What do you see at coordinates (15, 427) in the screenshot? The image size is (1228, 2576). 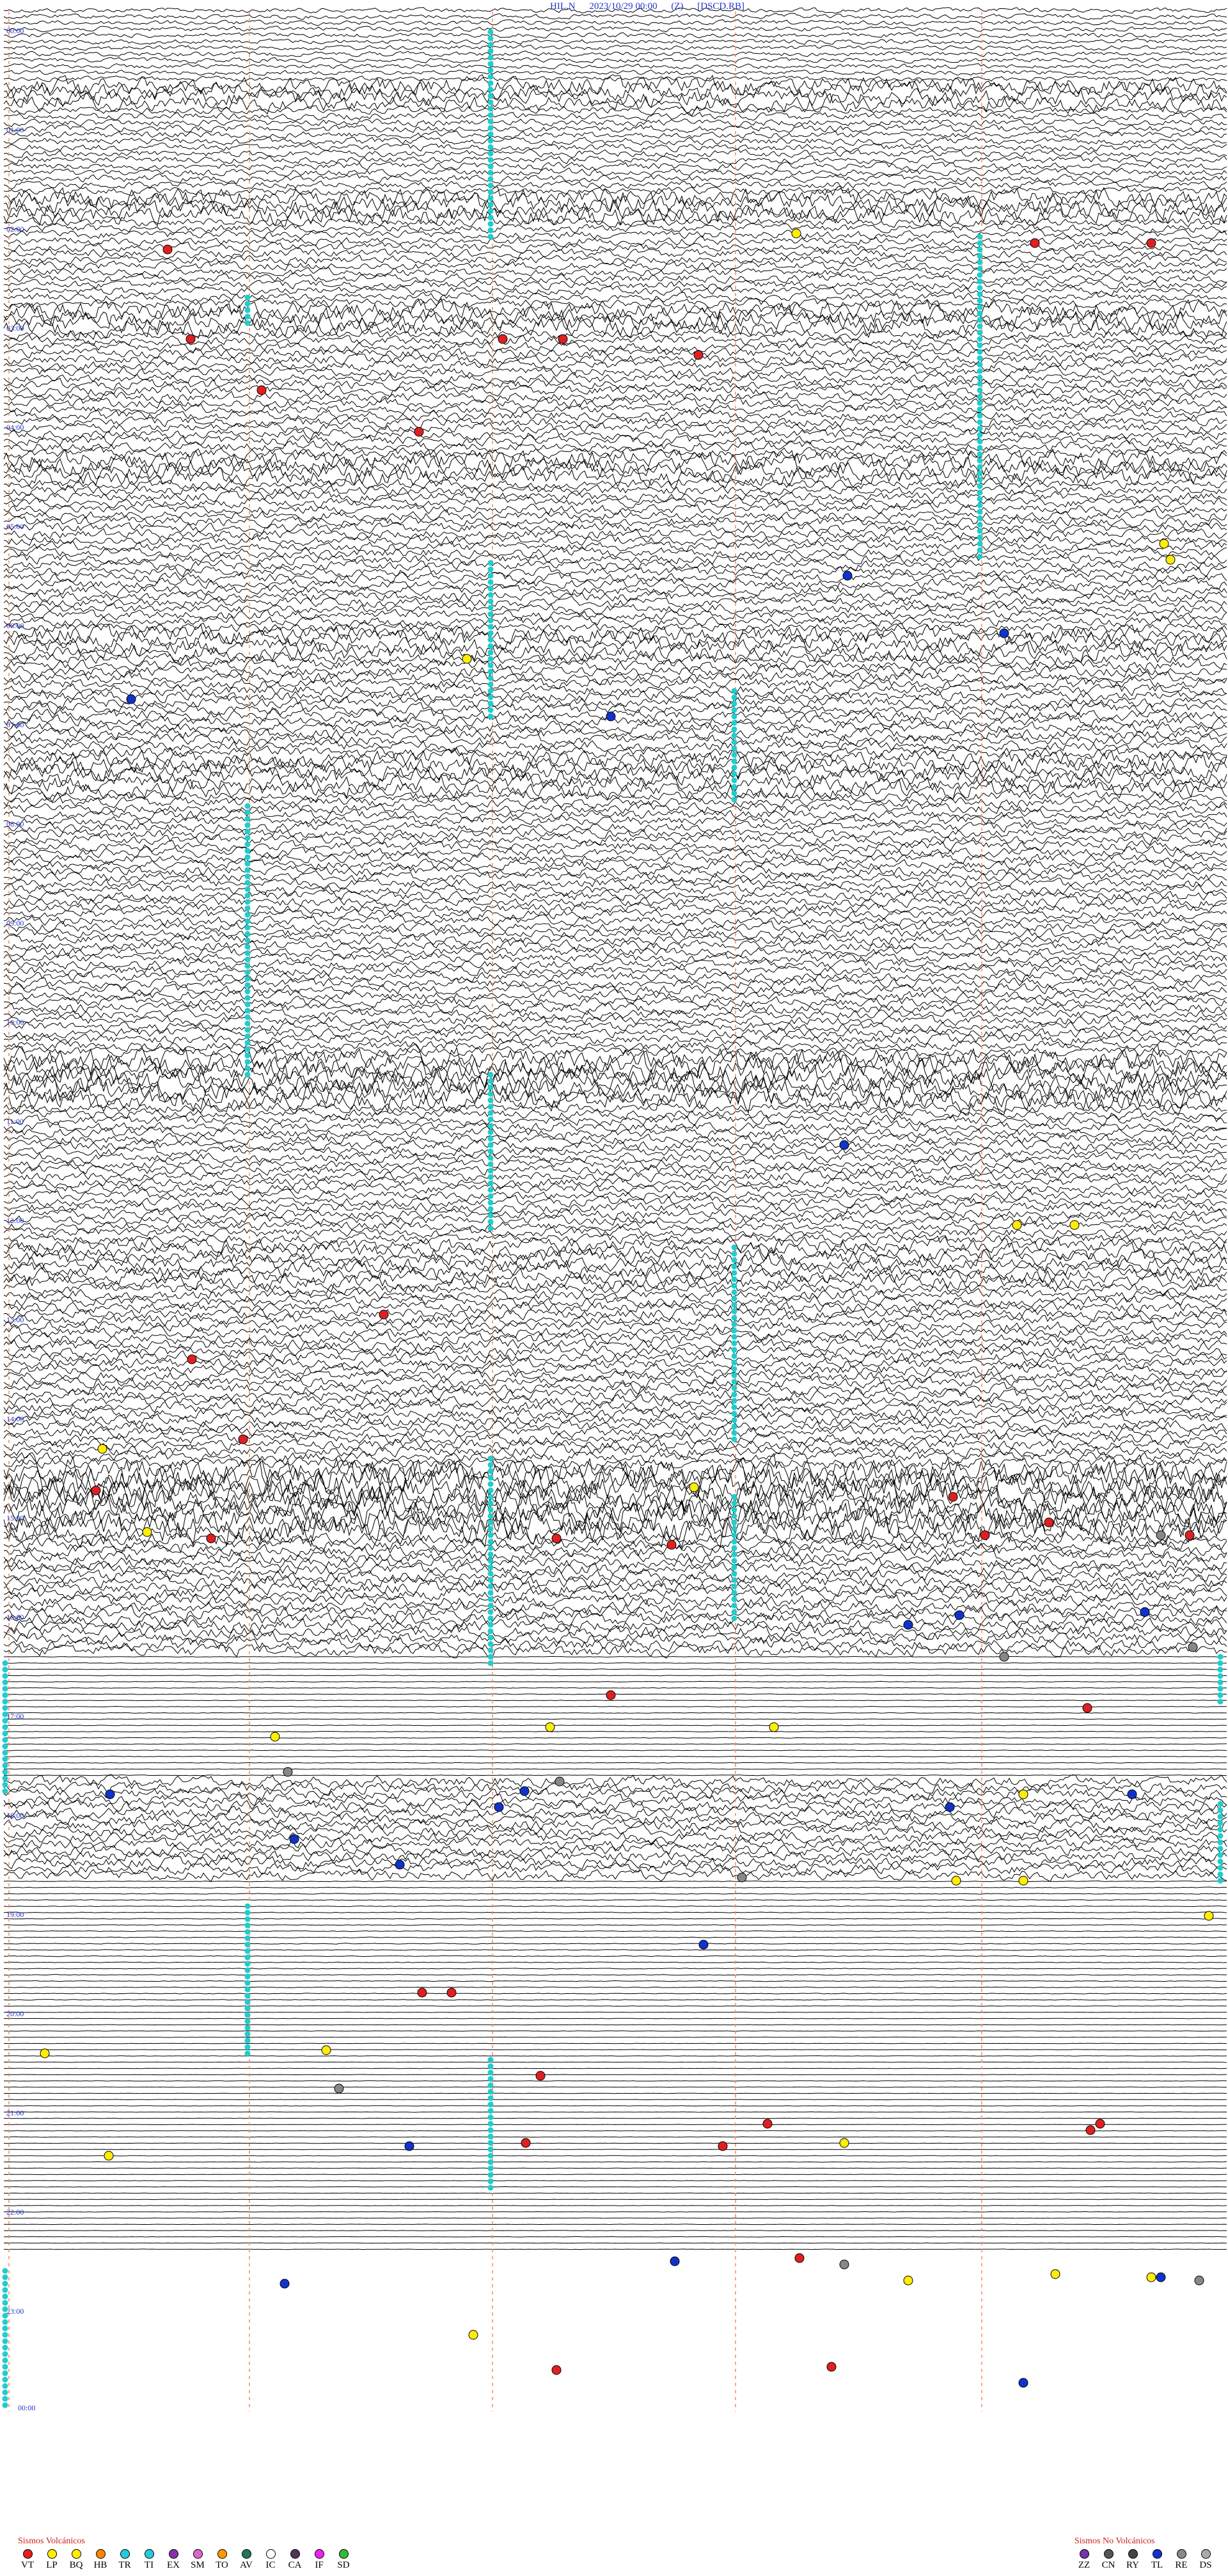 I see `hour-label: 04:00` at bounding box center [15, 427].